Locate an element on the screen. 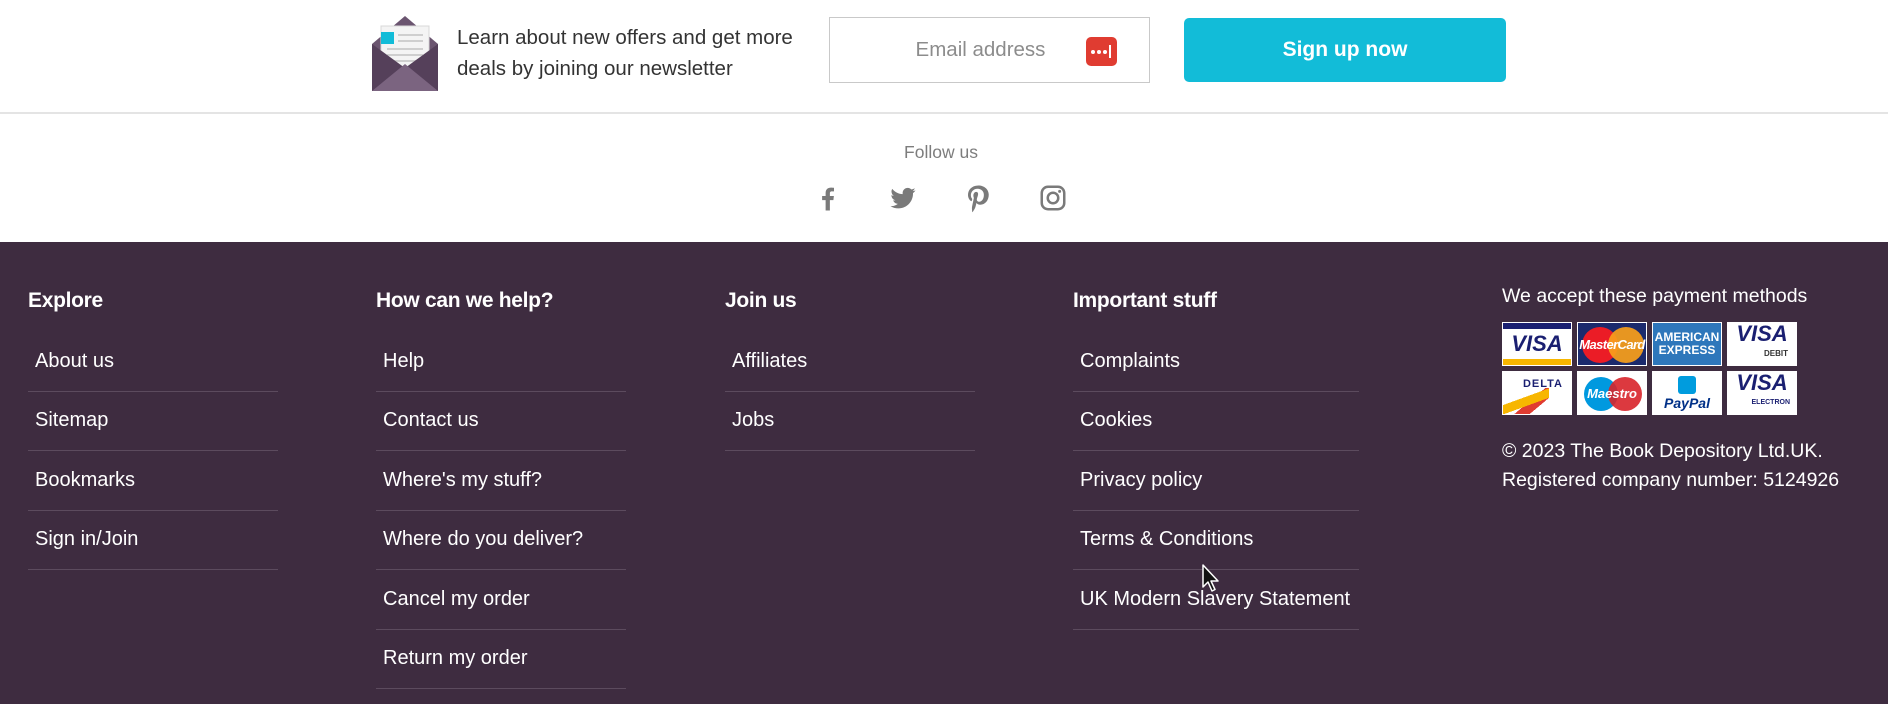 The image size is (1888, 706). footer-link: Privacy policy is located at coordinates (1216, 481).